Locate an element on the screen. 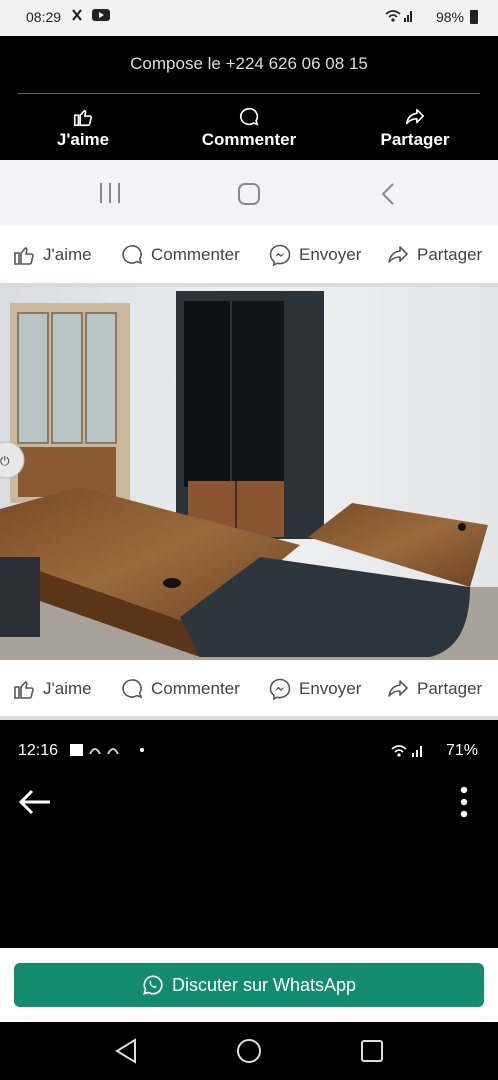  home-icon is located at coordinates (249, 196).